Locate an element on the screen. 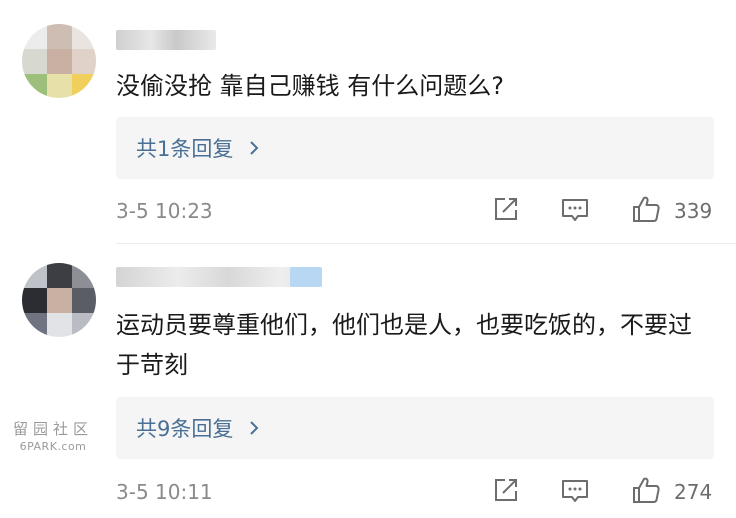 The width and height of the screenshot is (736, 518). view-replies-label: 共1条回复 is located at coordinates (185, 149).